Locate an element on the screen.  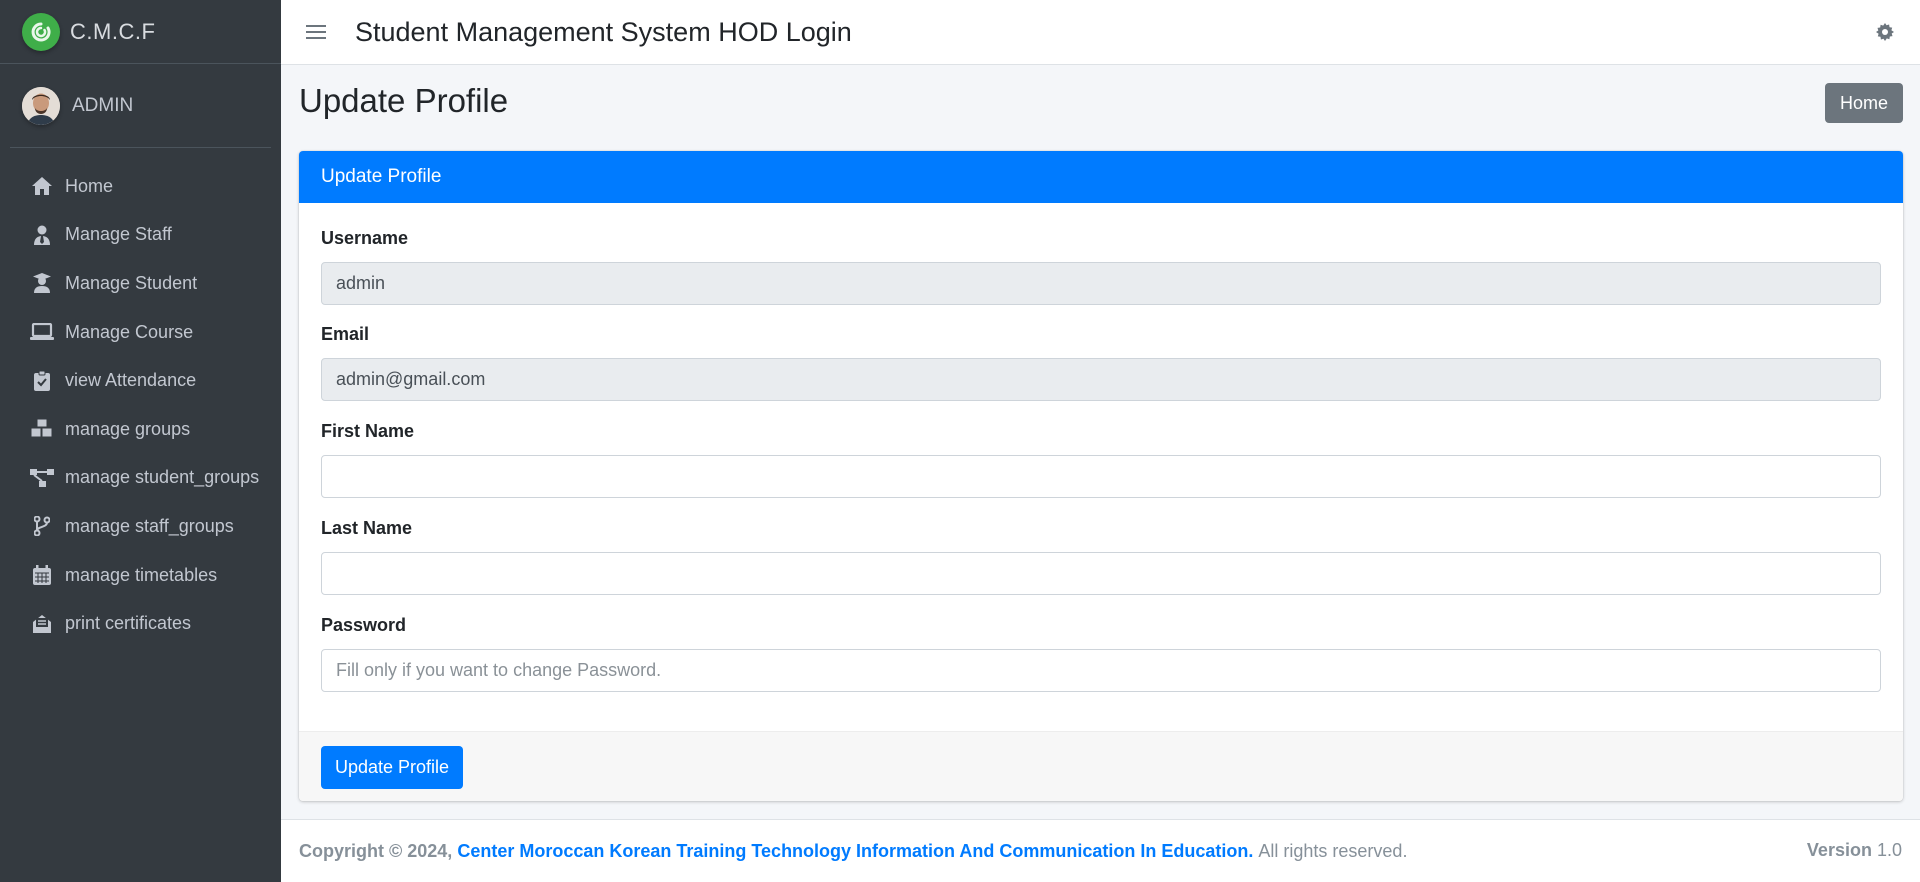
last-name-field is located at coordinates (1101, 573).